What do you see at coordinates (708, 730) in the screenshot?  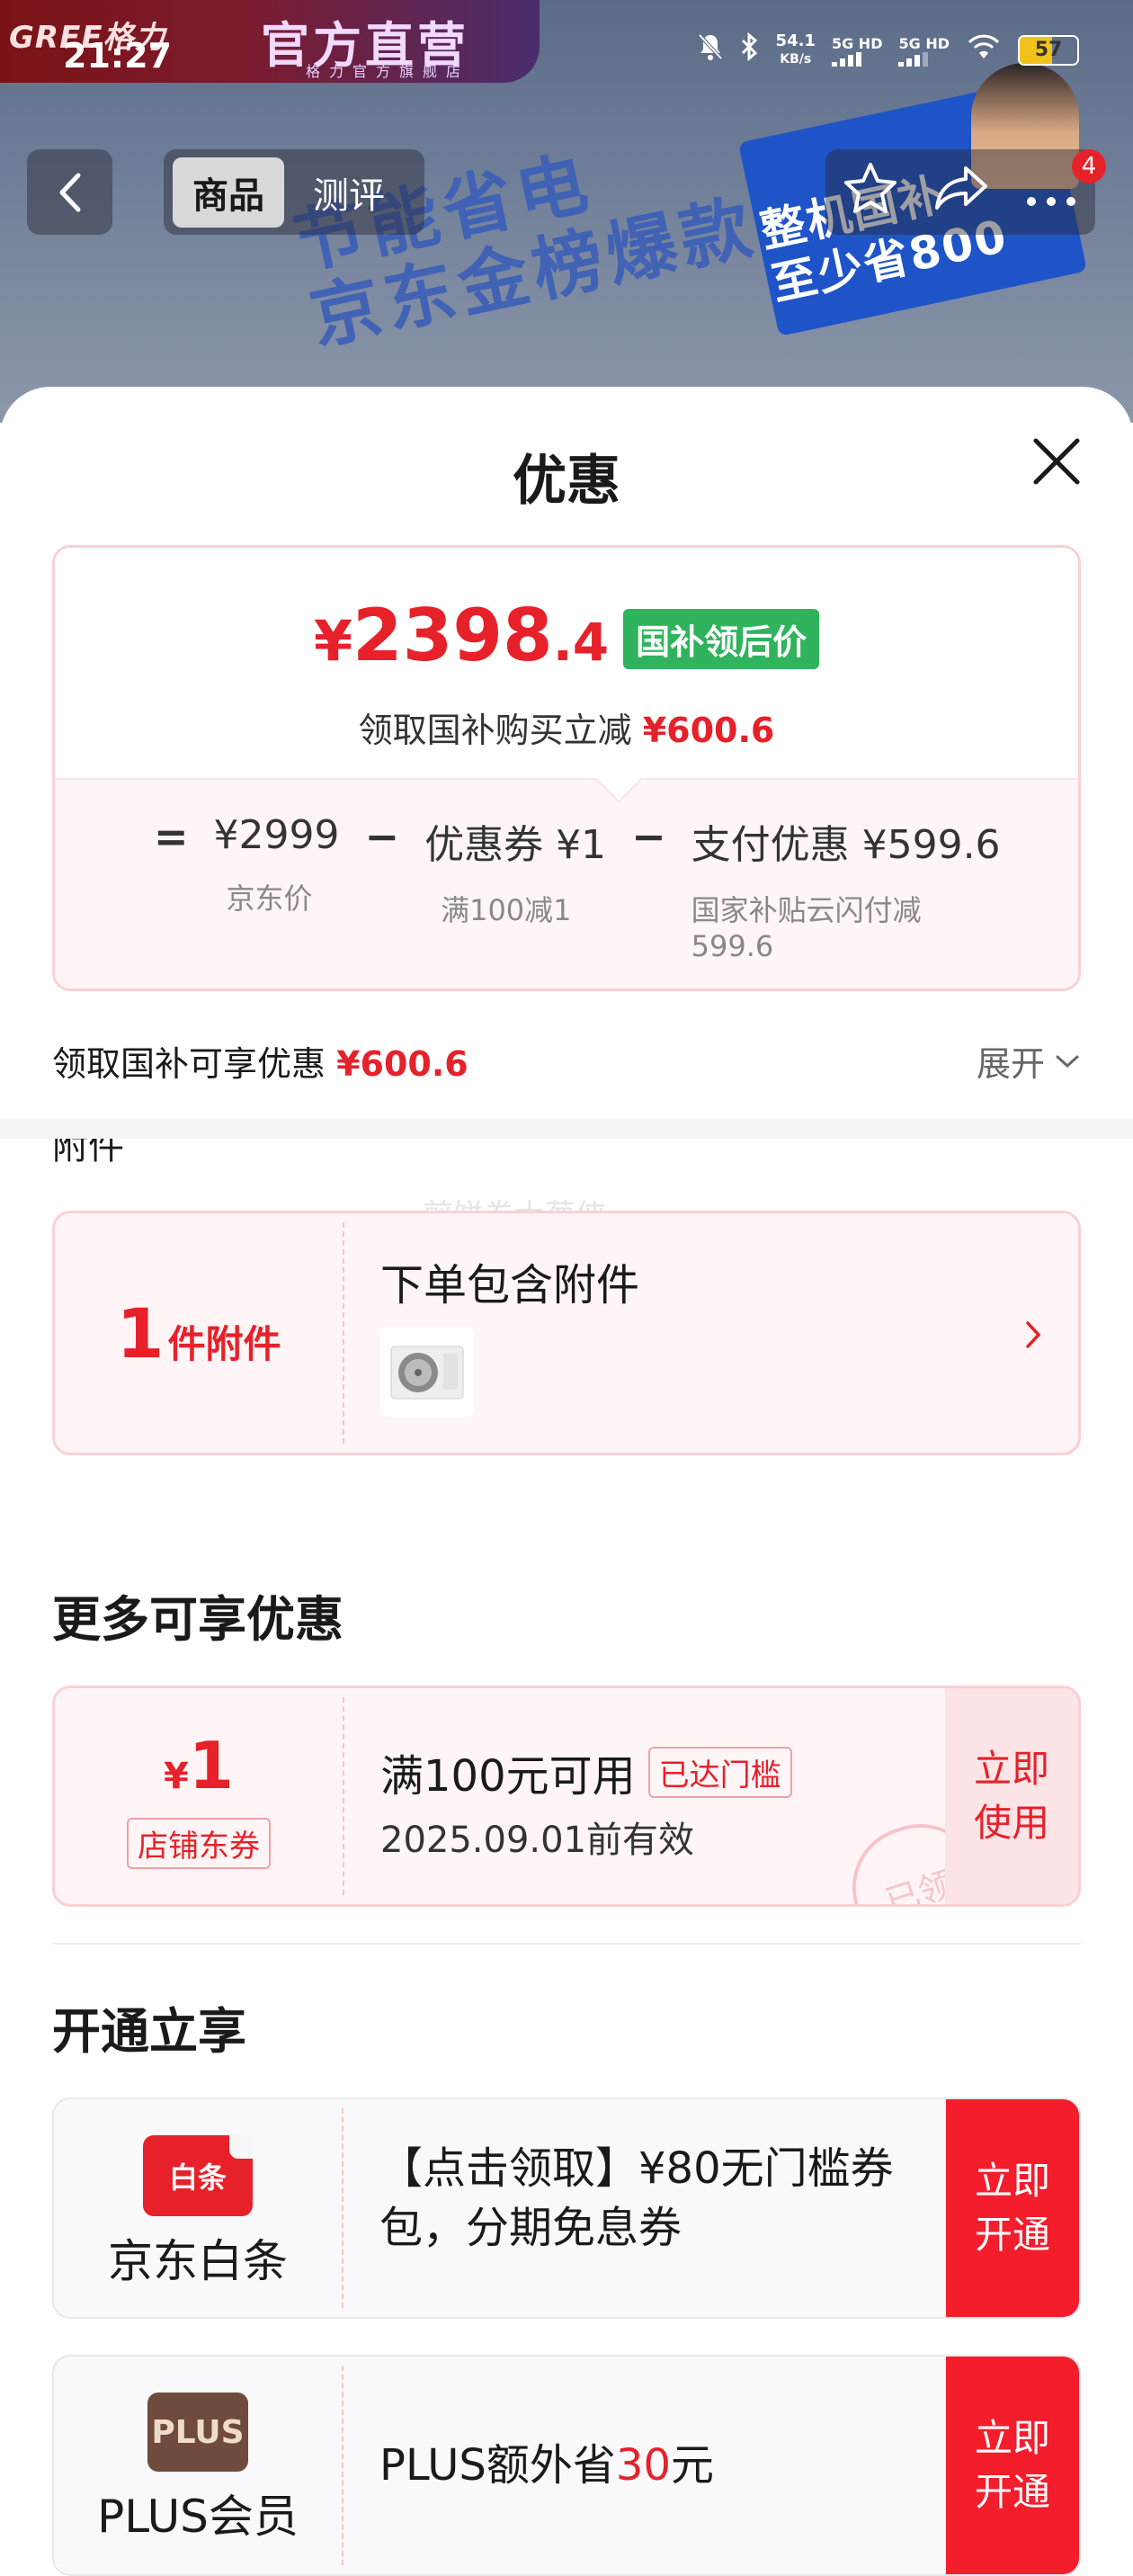 I see `price-subtitle-amount: ¥600.6` at bounding box center [708, 730].